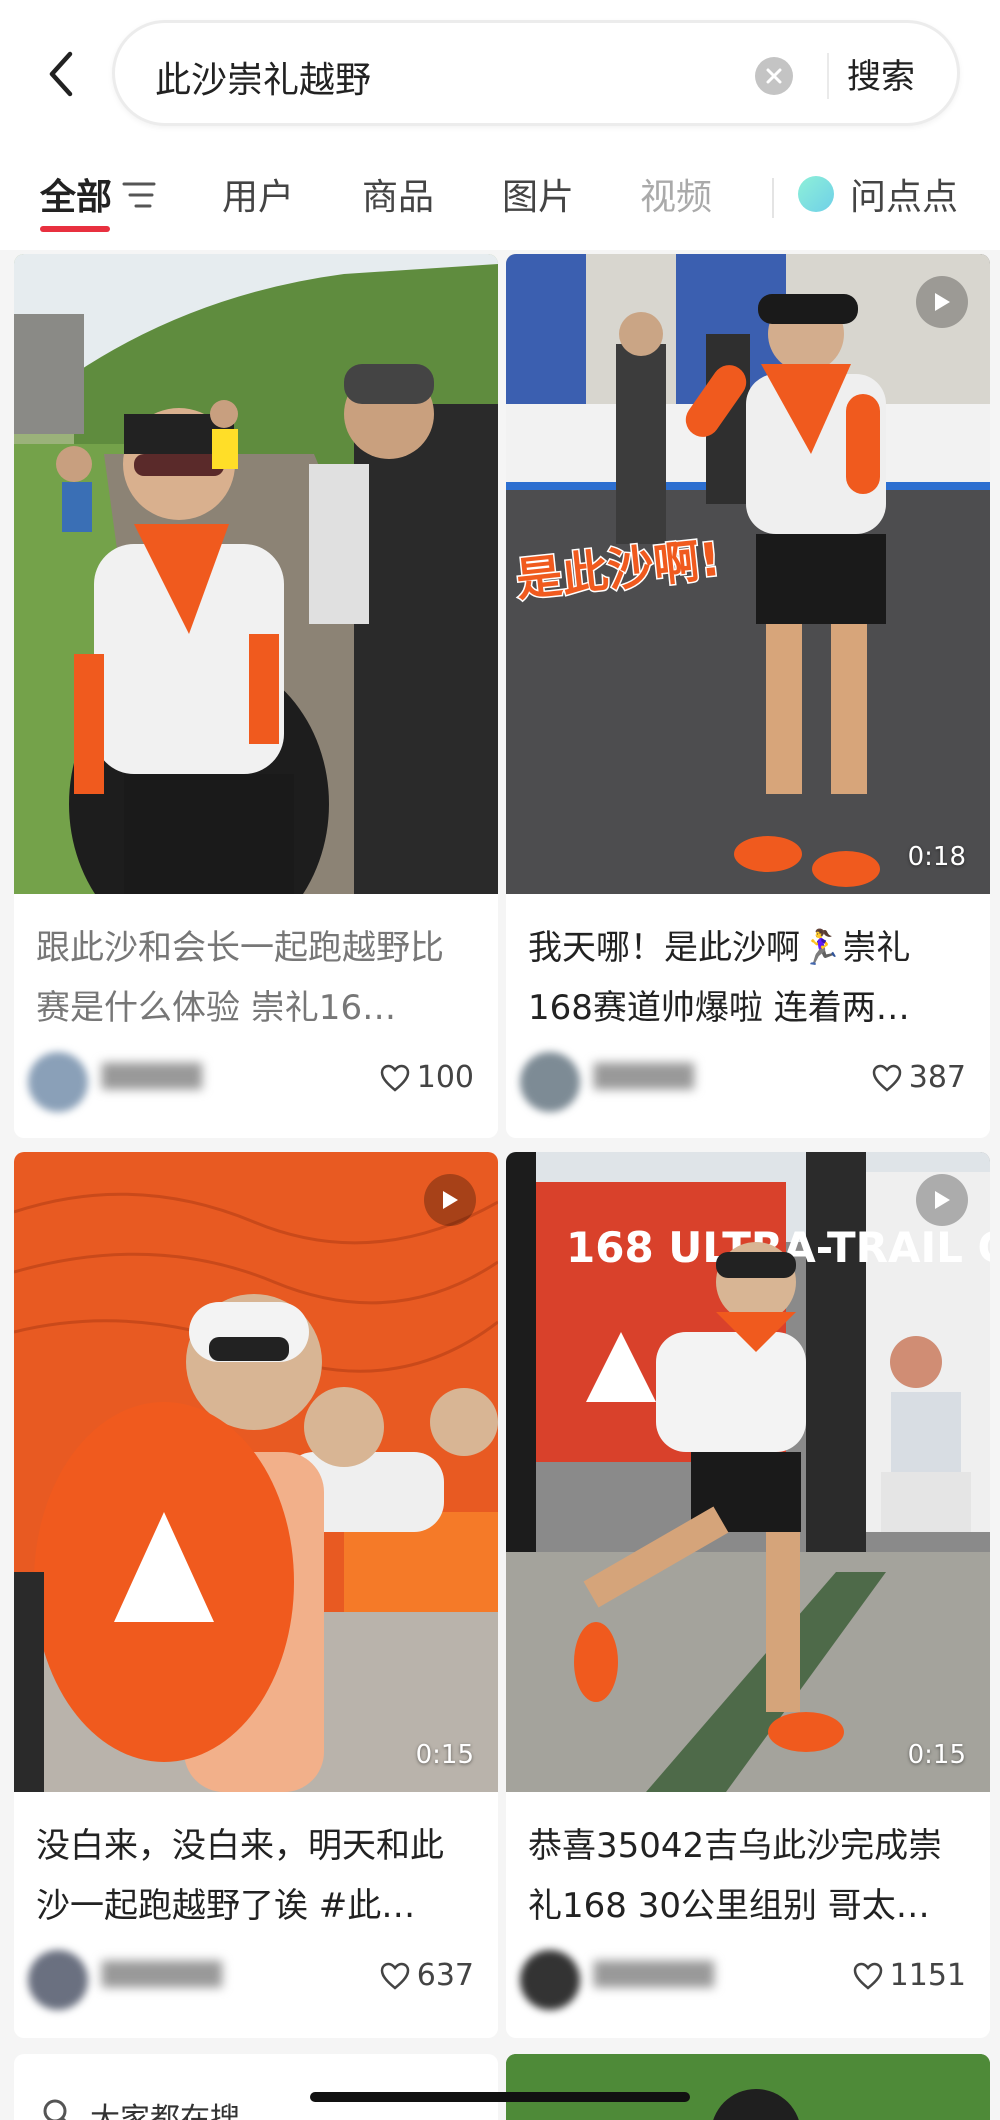 The width and height of the screenshot is (1000, 2120). Describe the element at coordinates (937, 1077) in the screenshot. I see `like-count: 387` at that location.